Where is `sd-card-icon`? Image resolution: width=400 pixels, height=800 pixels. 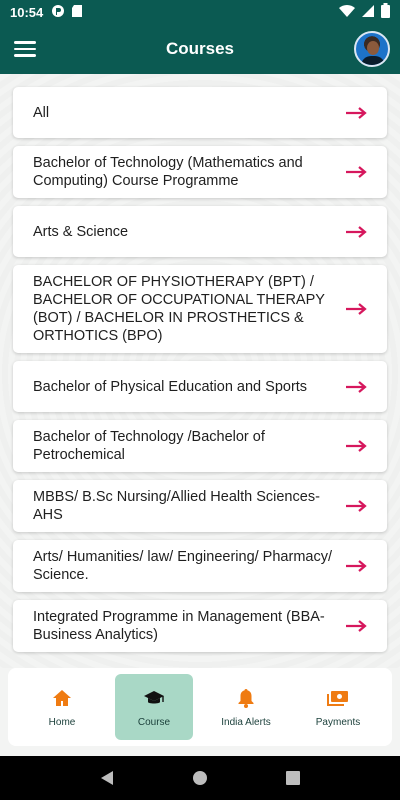 sd-card-icon is located at coordinates (77, 12).